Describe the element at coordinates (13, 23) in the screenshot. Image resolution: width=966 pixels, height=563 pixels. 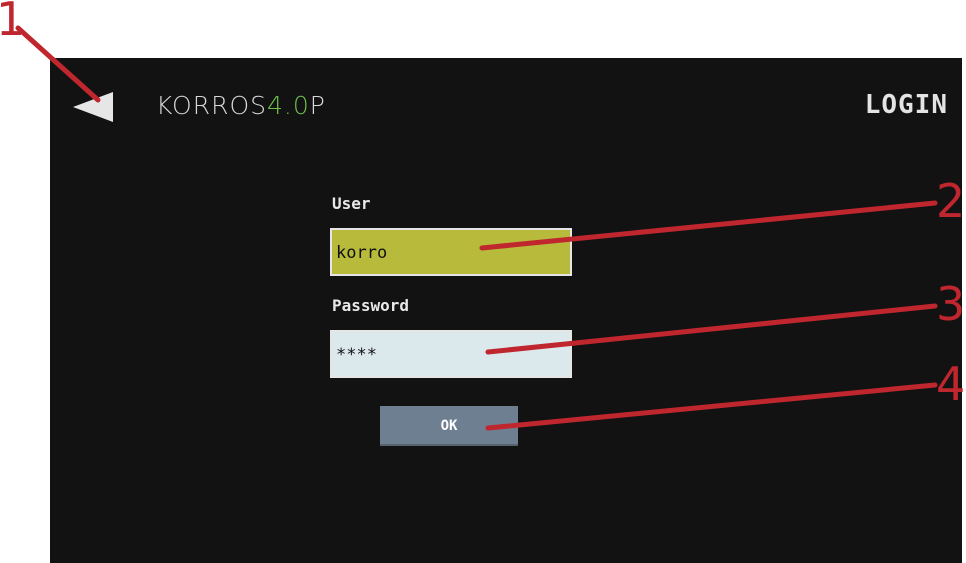
I see `callout-number-1: 1` at that location.